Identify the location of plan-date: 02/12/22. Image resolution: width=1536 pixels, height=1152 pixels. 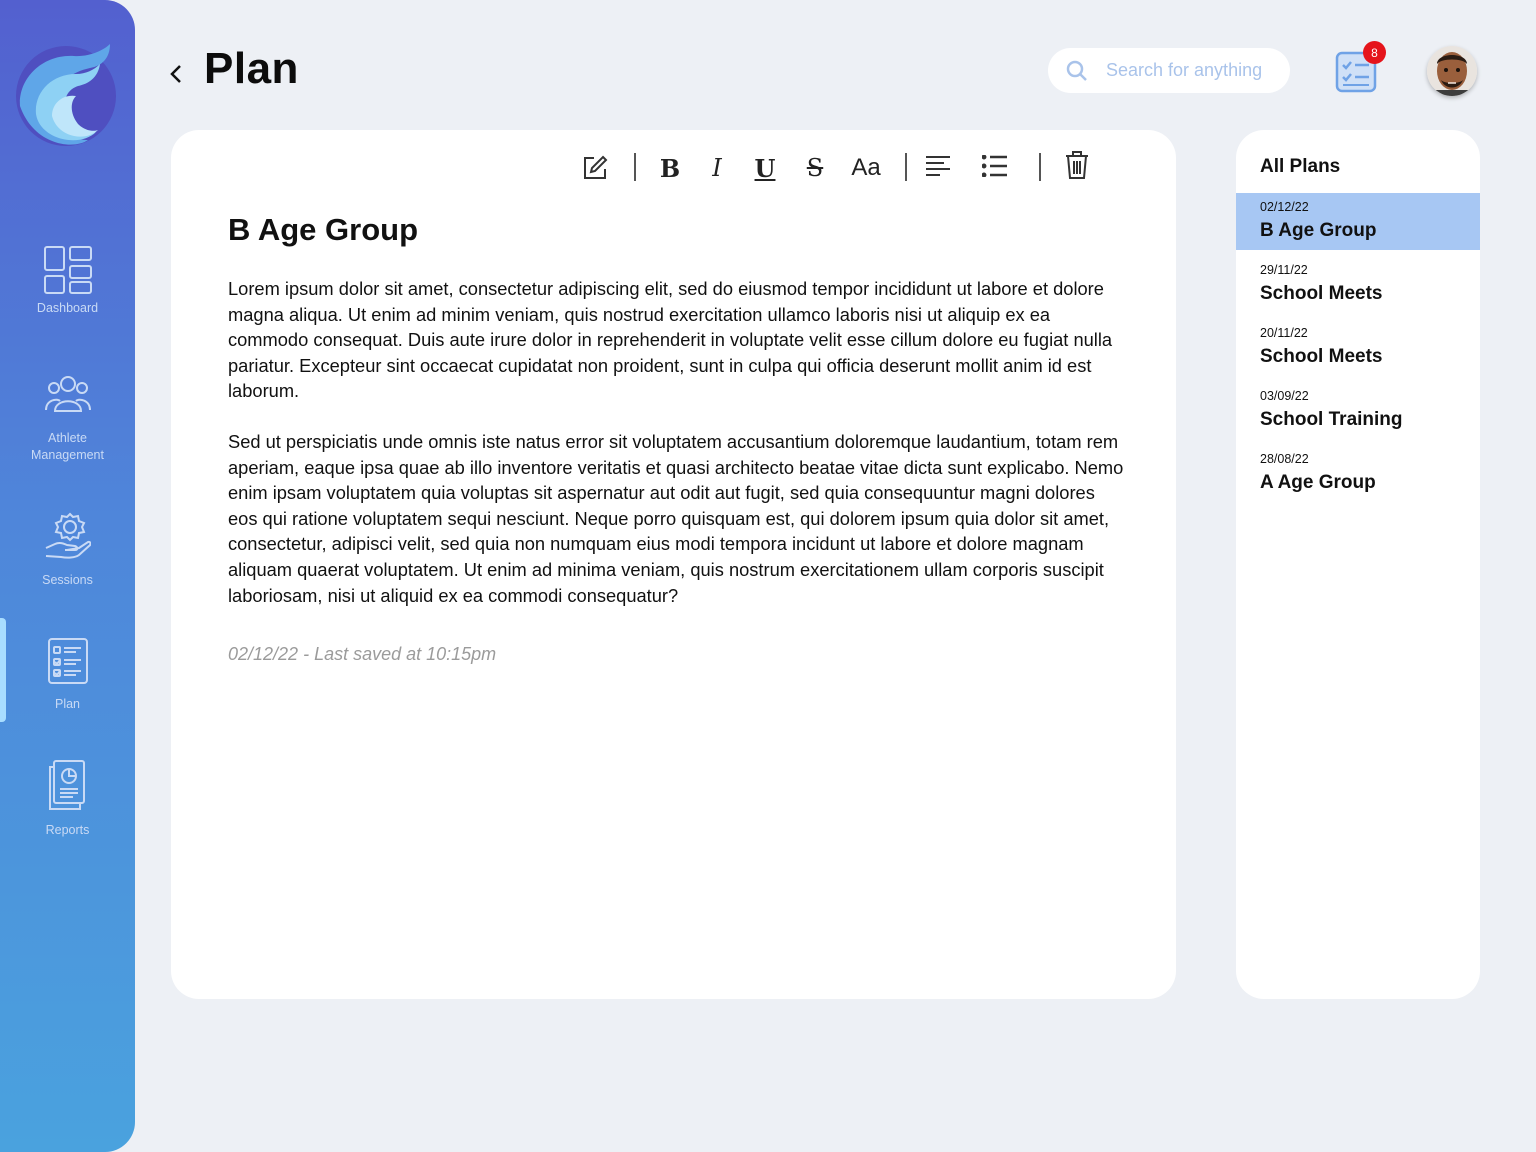
(1284, 207).